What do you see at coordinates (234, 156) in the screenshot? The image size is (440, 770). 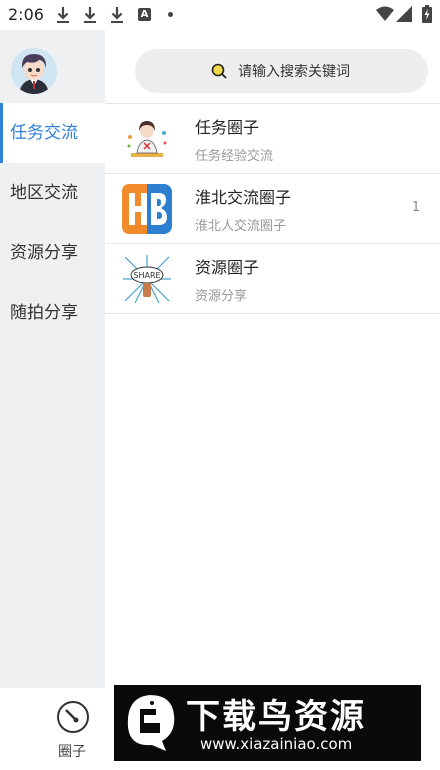 I see `list-item-subtitle: 任务经验交流` at bounding box center [234, 156].